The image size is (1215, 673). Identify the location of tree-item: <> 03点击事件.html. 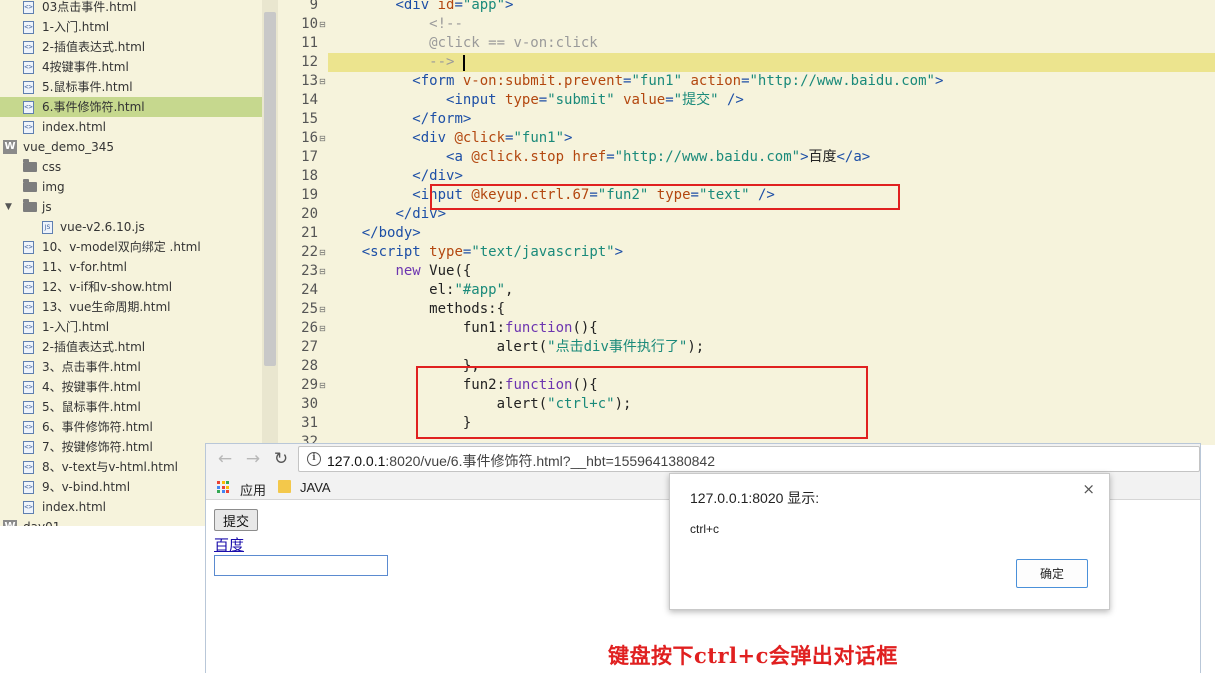
(131, 8).